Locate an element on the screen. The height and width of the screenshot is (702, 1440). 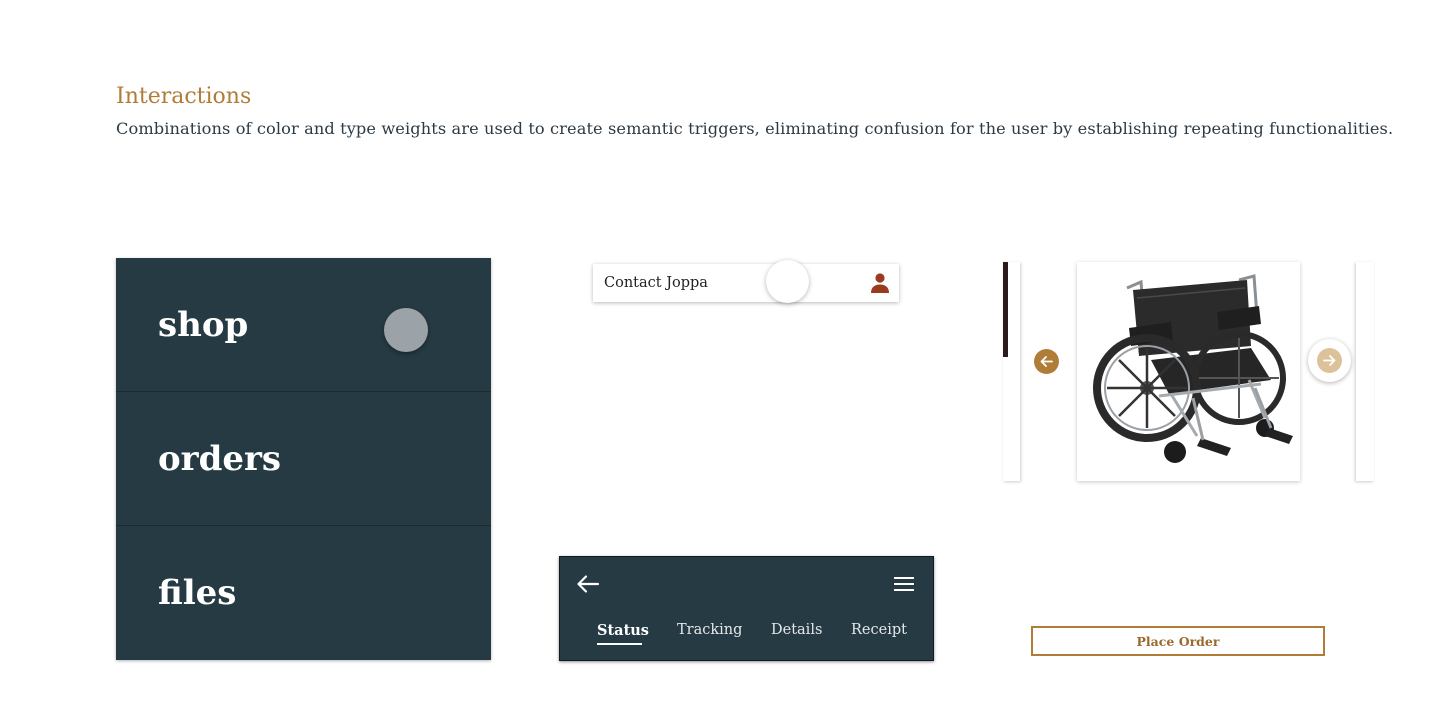
tab-tracking: Tracking is located at coordinates (709, 630).